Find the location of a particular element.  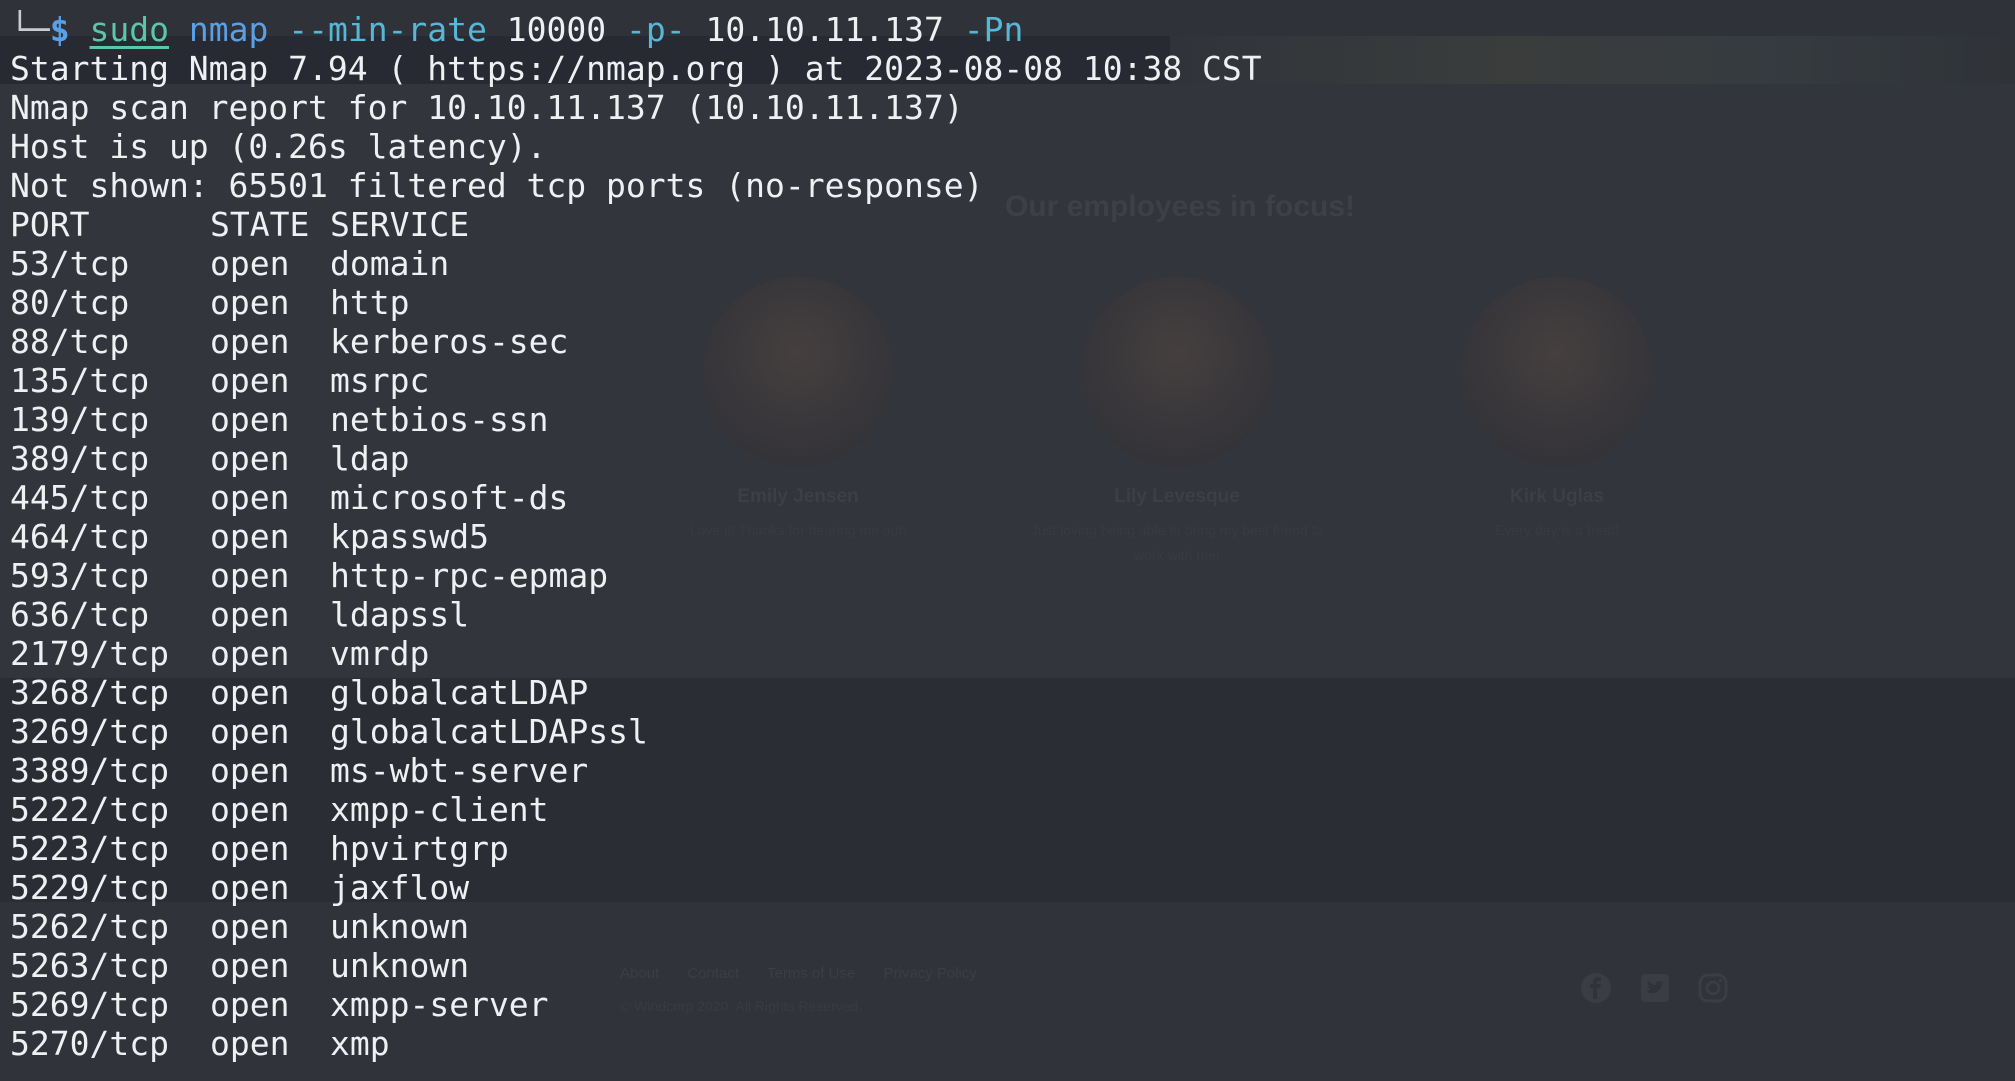

port-number: 3268/tcp is located at coordinates (89, 692).